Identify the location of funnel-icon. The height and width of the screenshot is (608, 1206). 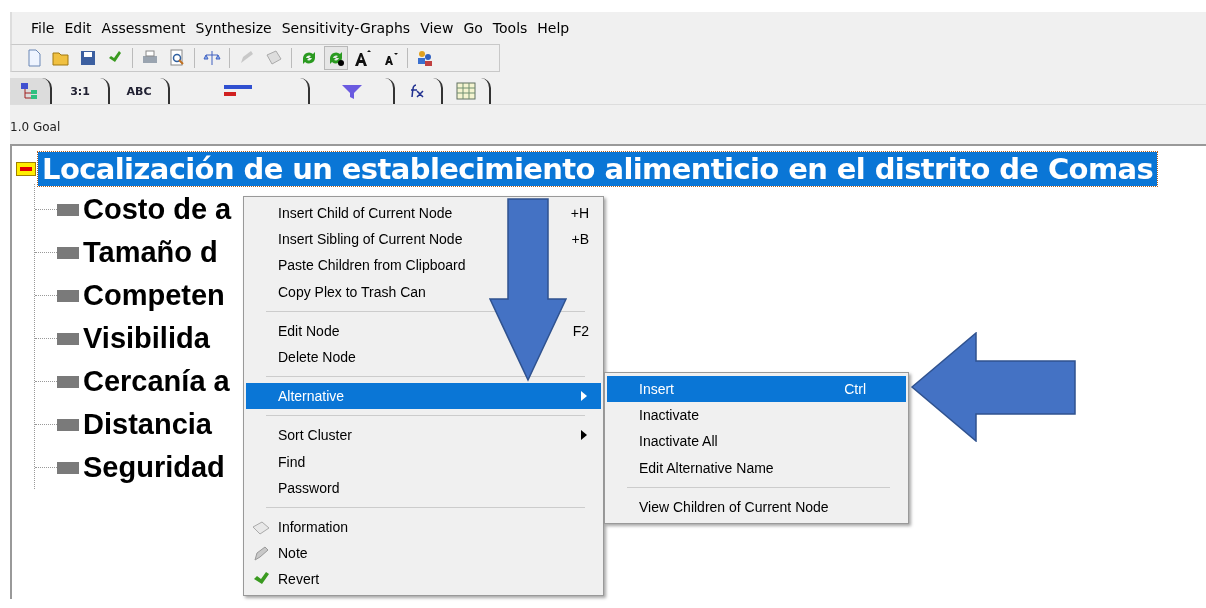
(351, 91).